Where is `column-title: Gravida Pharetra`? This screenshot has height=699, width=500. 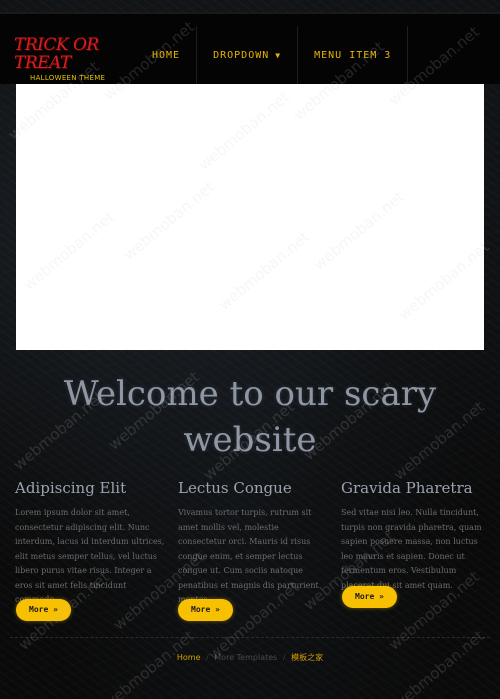
column-title: Gravida Pharetra is located at coordinates (407, 488).